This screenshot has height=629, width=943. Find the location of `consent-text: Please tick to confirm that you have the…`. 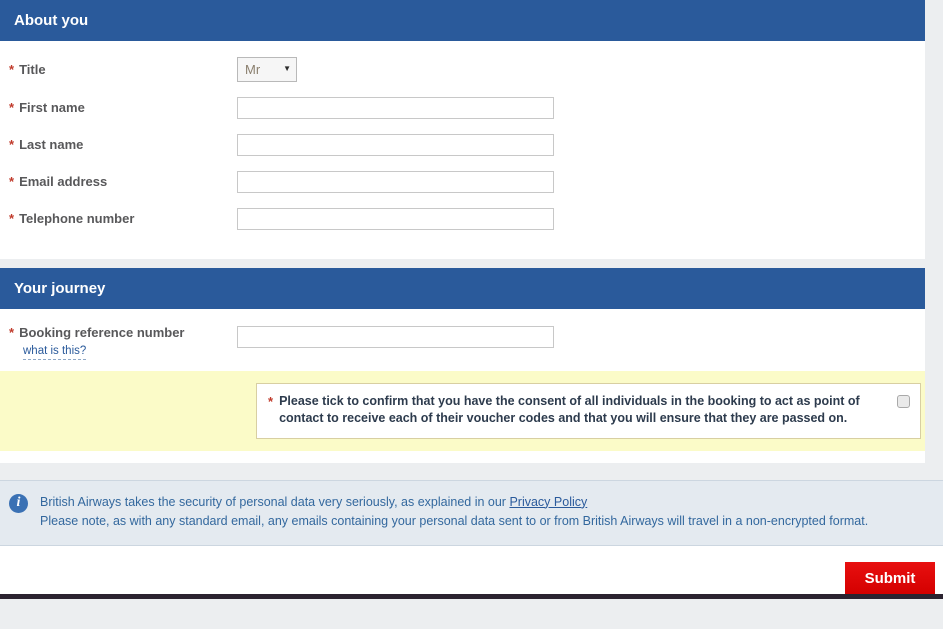

consent-text: Please tick to confirm that you have the… is located at coordinates (569, 410).